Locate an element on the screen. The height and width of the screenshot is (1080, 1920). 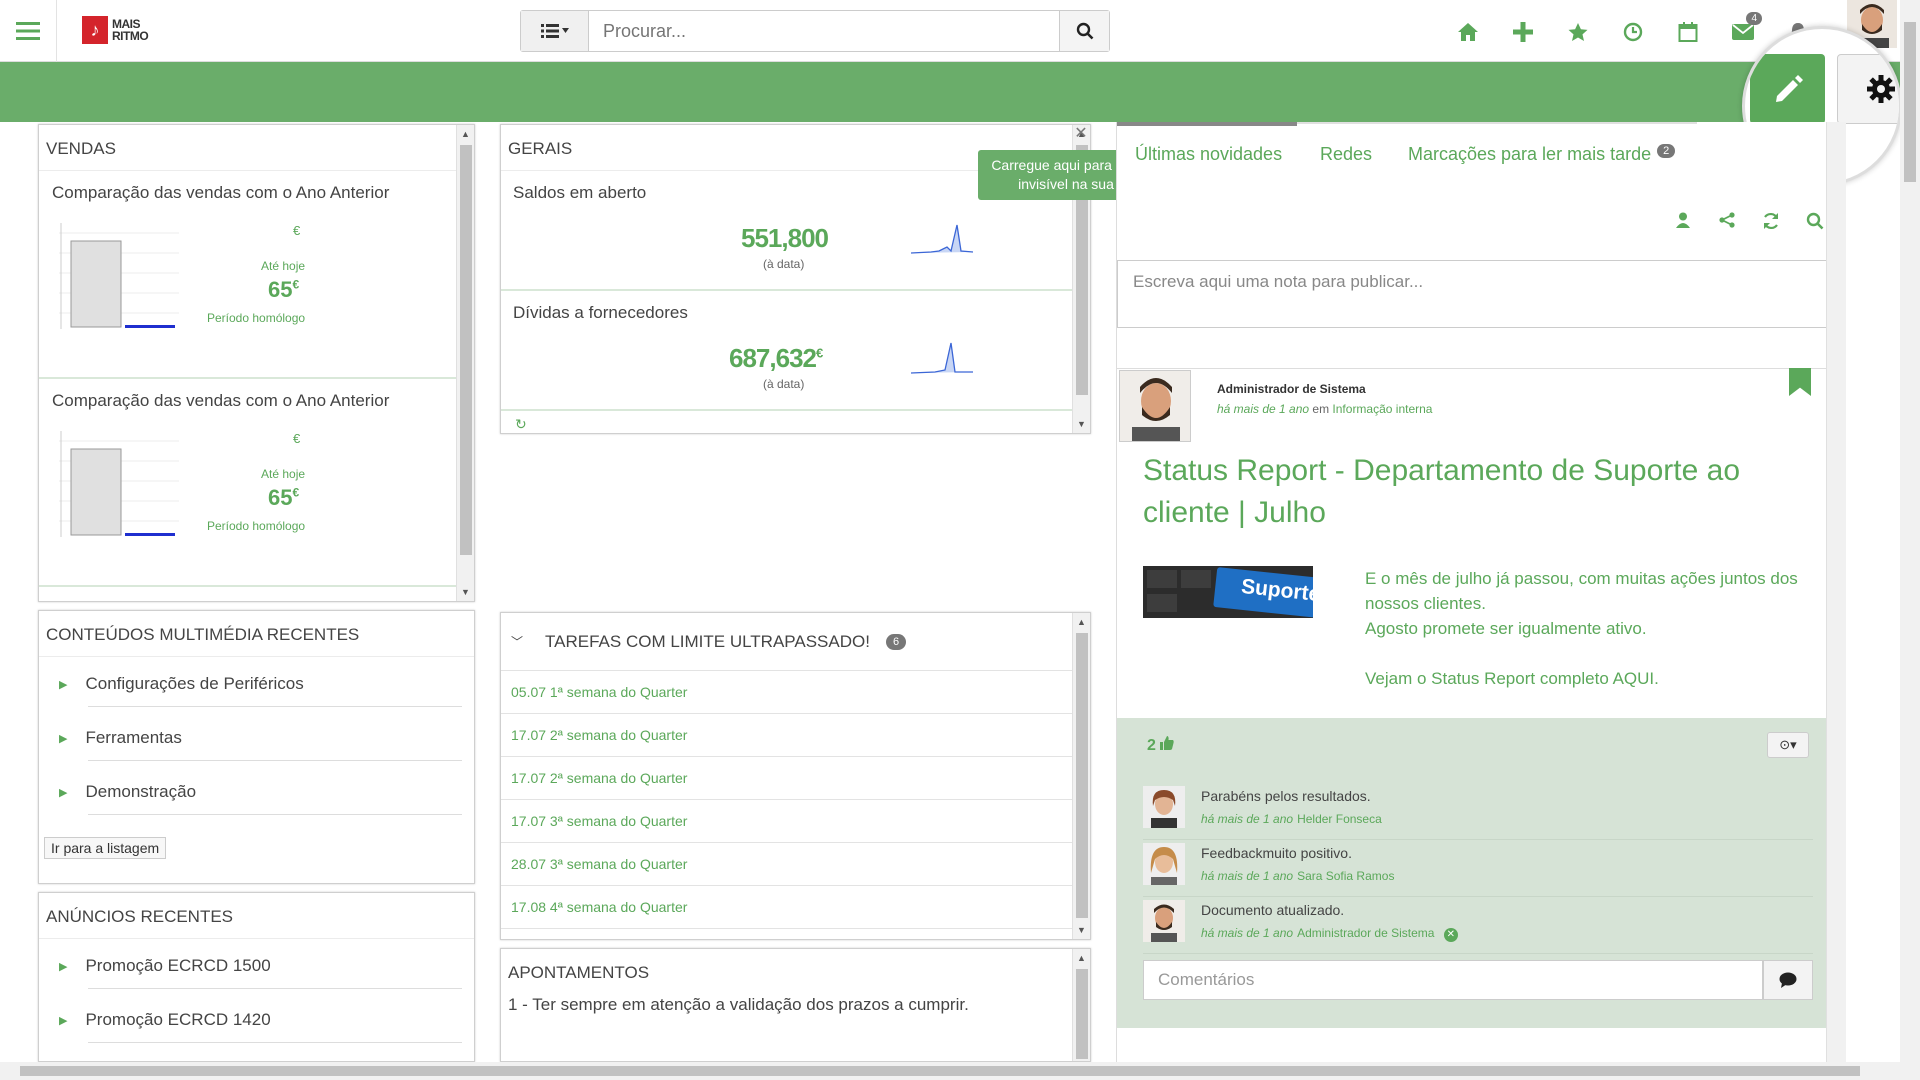
mail-icon is located at coordinates (1742, 32).